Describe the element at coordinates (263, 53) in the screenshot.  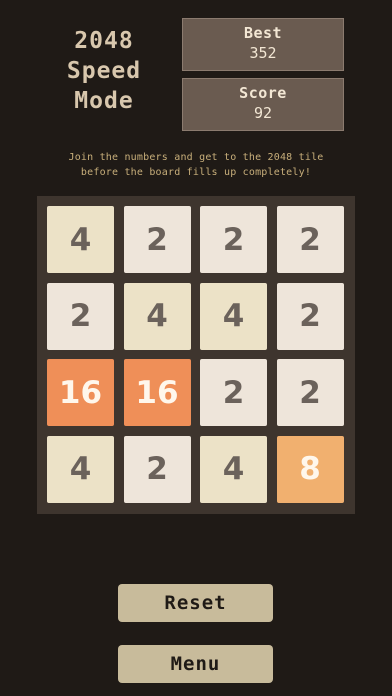
I see `best-value: 352` at that location.